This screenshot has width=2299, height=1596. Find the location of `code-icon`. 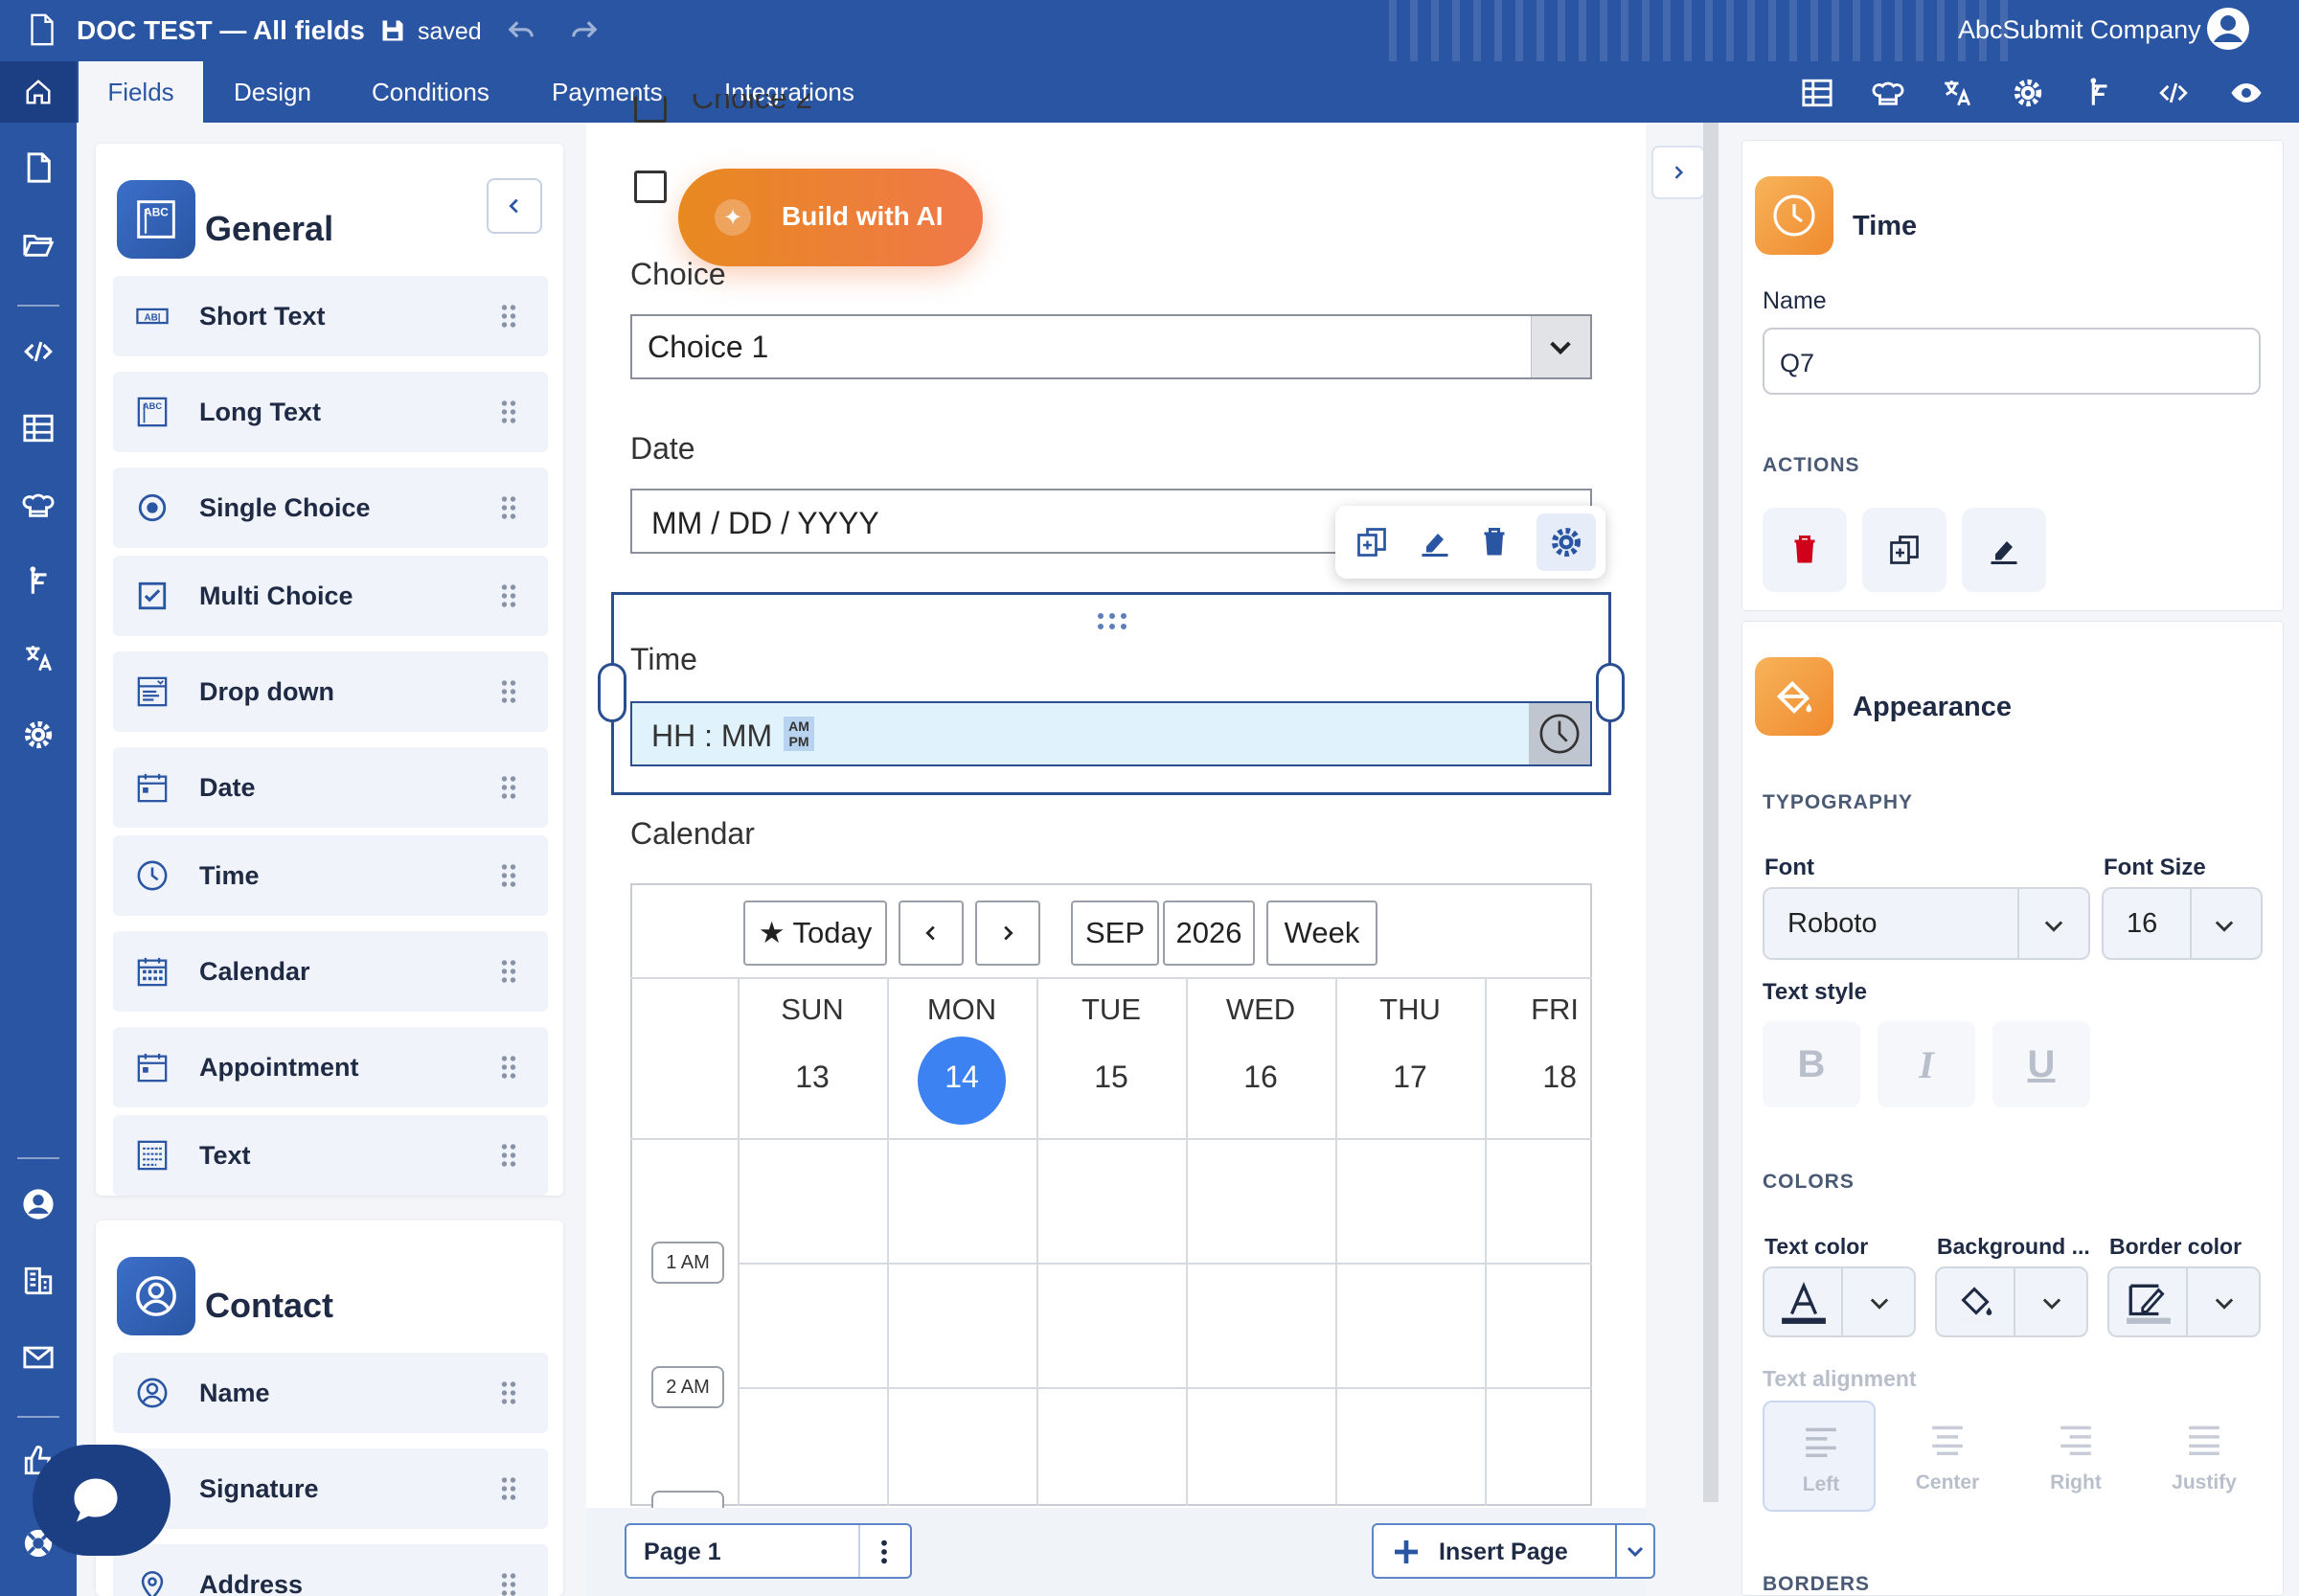

code-icon is located at coordinates (38, 351).